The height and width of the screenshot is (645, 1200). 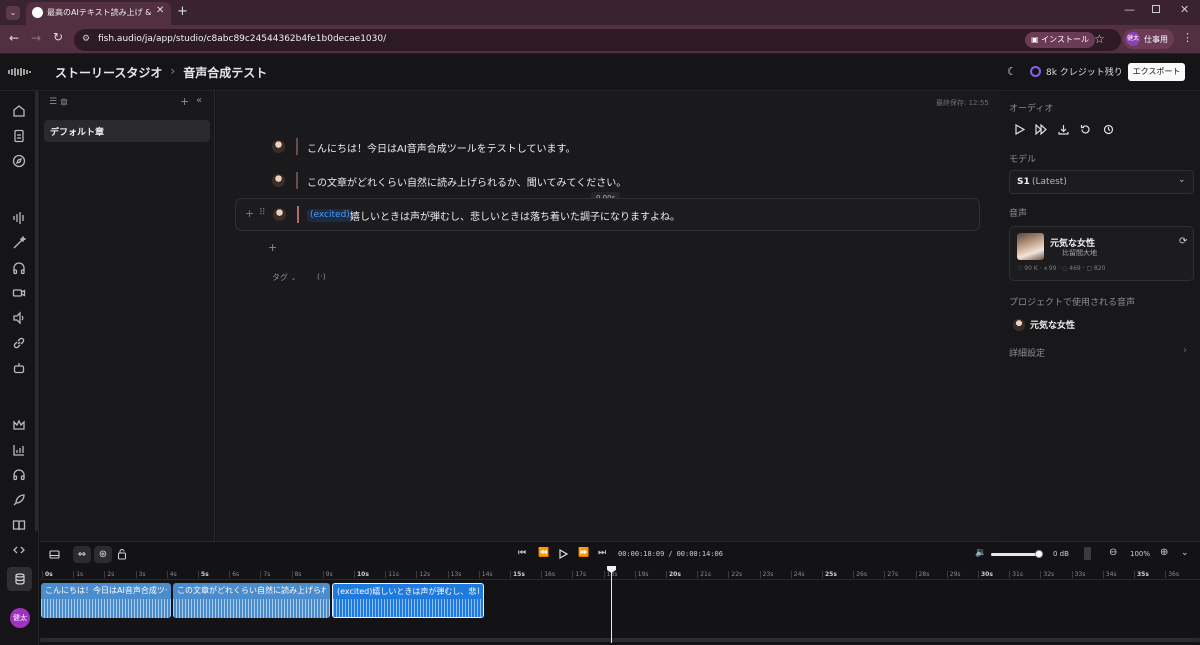 I want to click on compass-icon, so click(x=20, y=162).